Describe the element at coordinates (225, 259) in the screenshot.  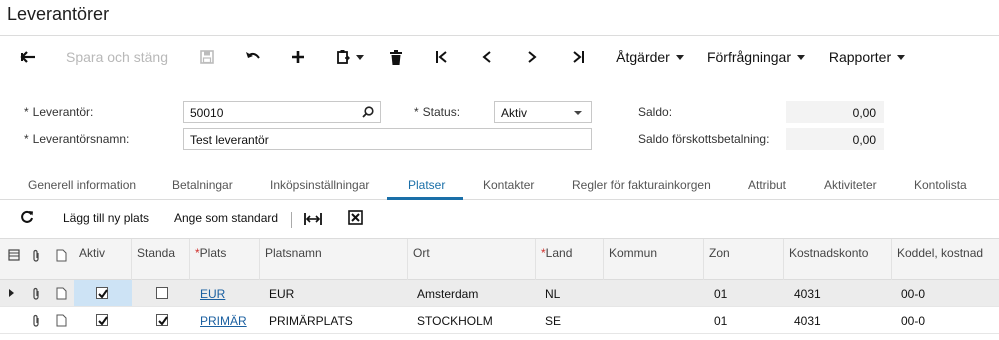
I see `column-header-location: *Plats` at that location.